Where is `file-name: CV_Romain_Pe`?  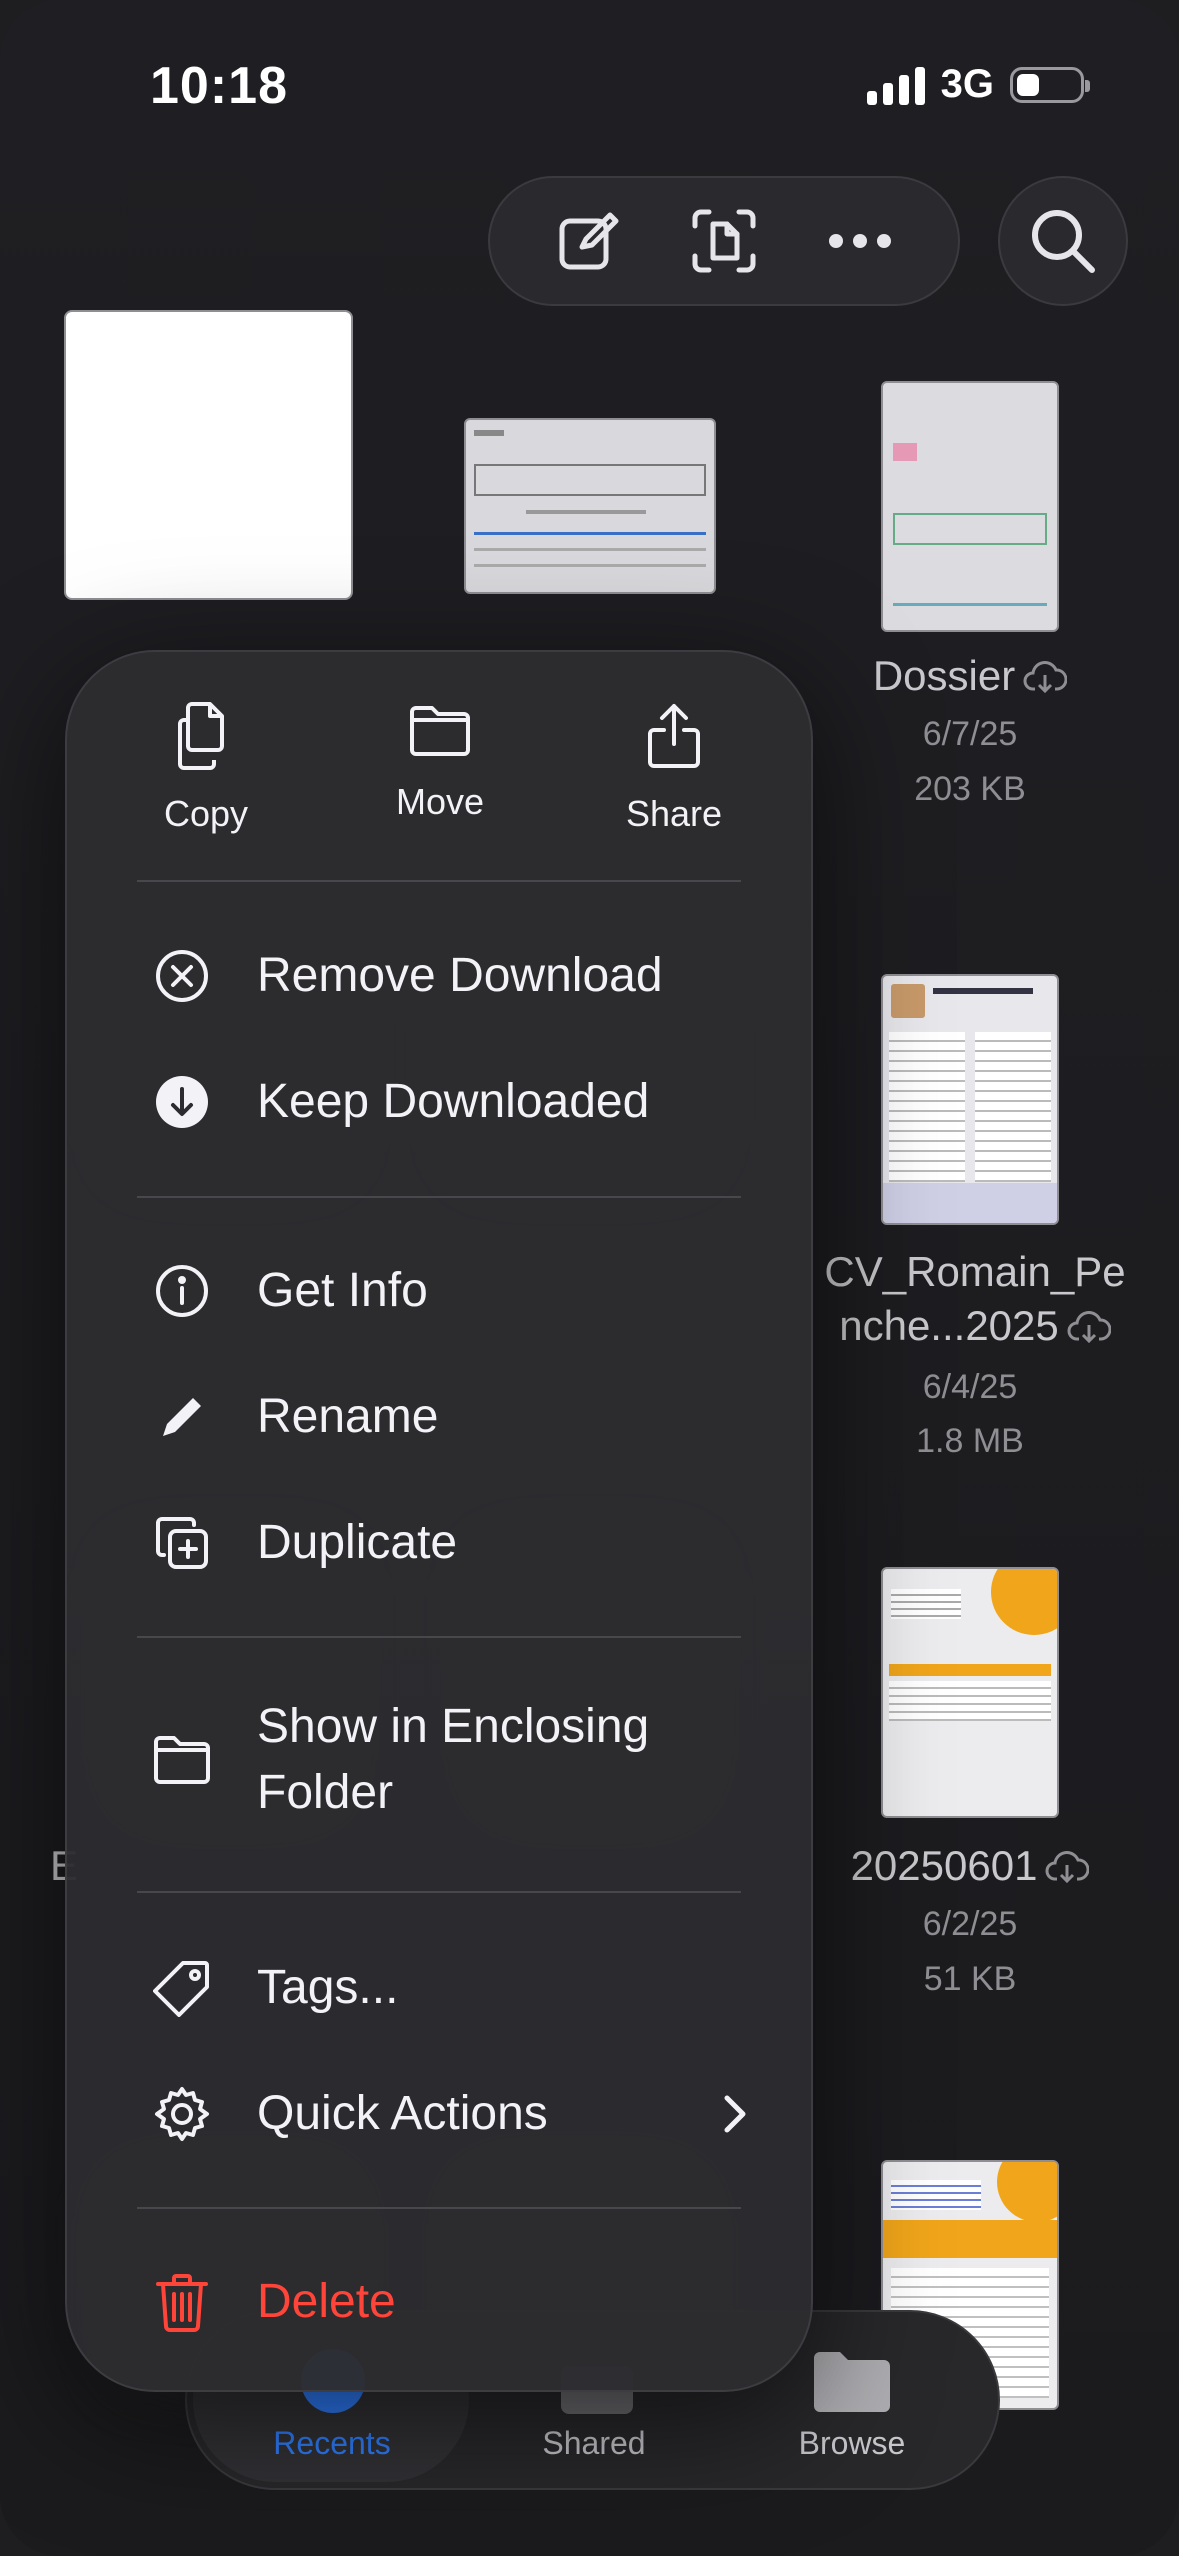 file-name: CV_Romain_Pe is located at coordinates (975, 1271).